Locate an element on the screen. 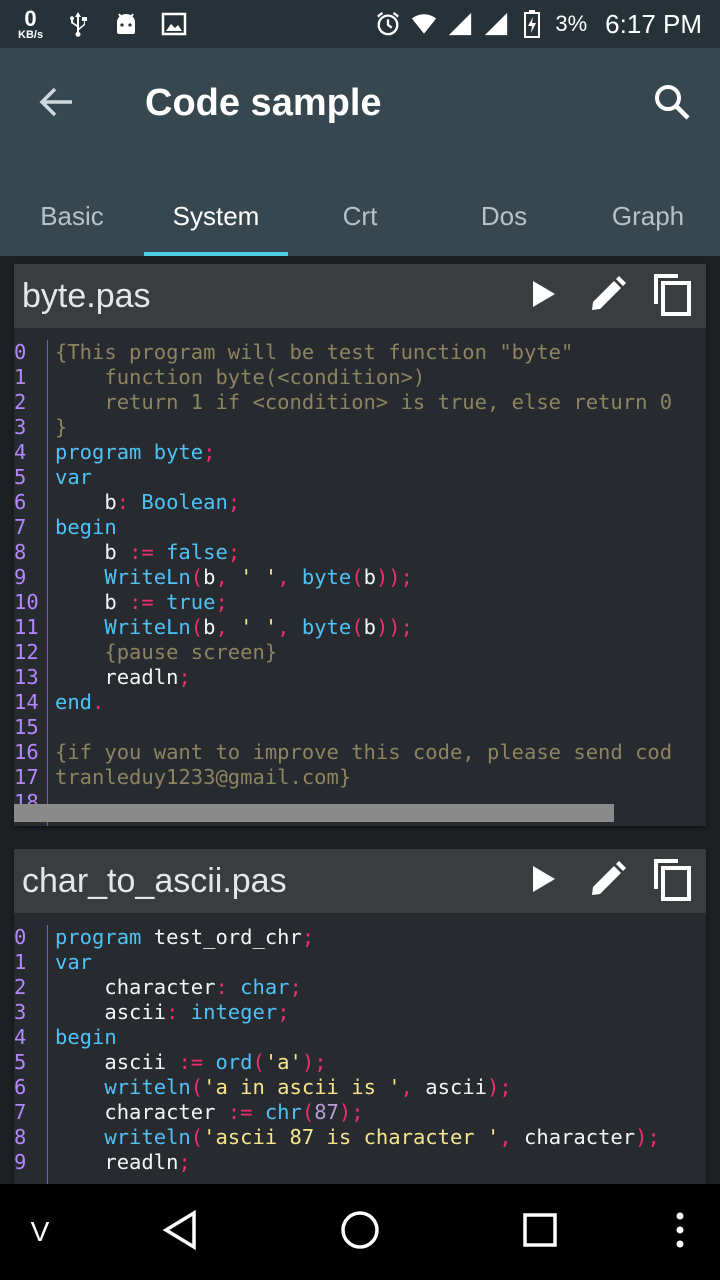 This screenshot has width=720, height=1280. arrow-back-icon is located at coordinates (56, 104).